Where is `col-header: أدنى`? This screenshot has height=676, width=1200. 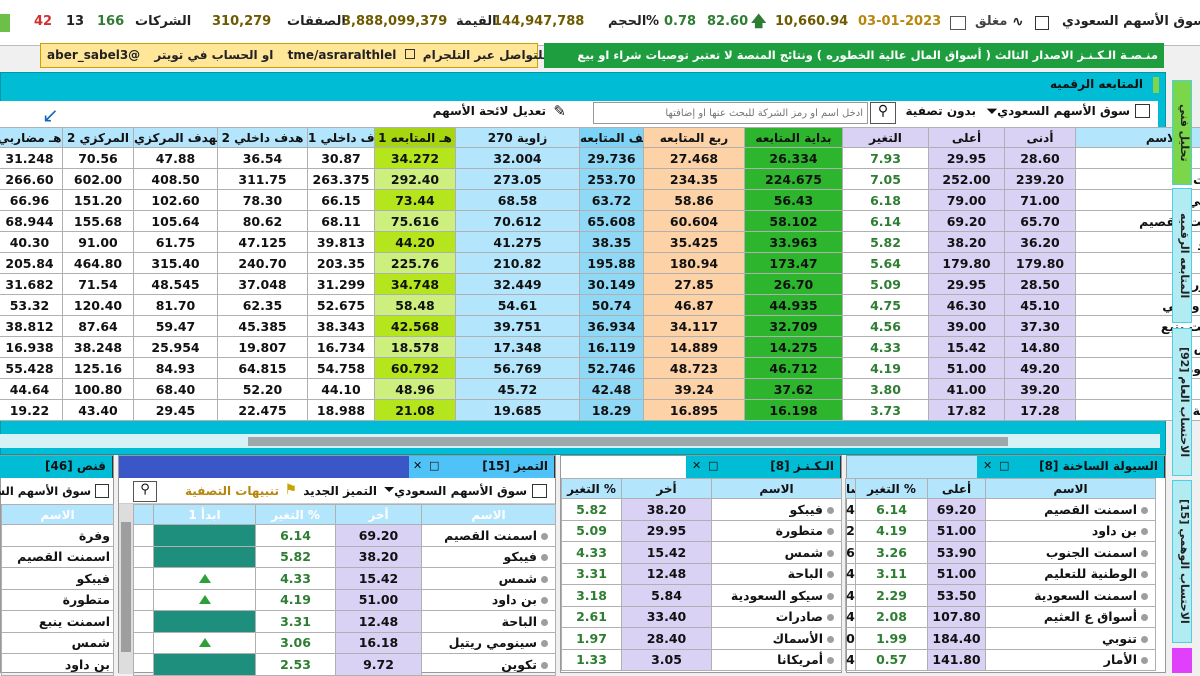
col-header: أدنى is located at coordinates (1040, 138).